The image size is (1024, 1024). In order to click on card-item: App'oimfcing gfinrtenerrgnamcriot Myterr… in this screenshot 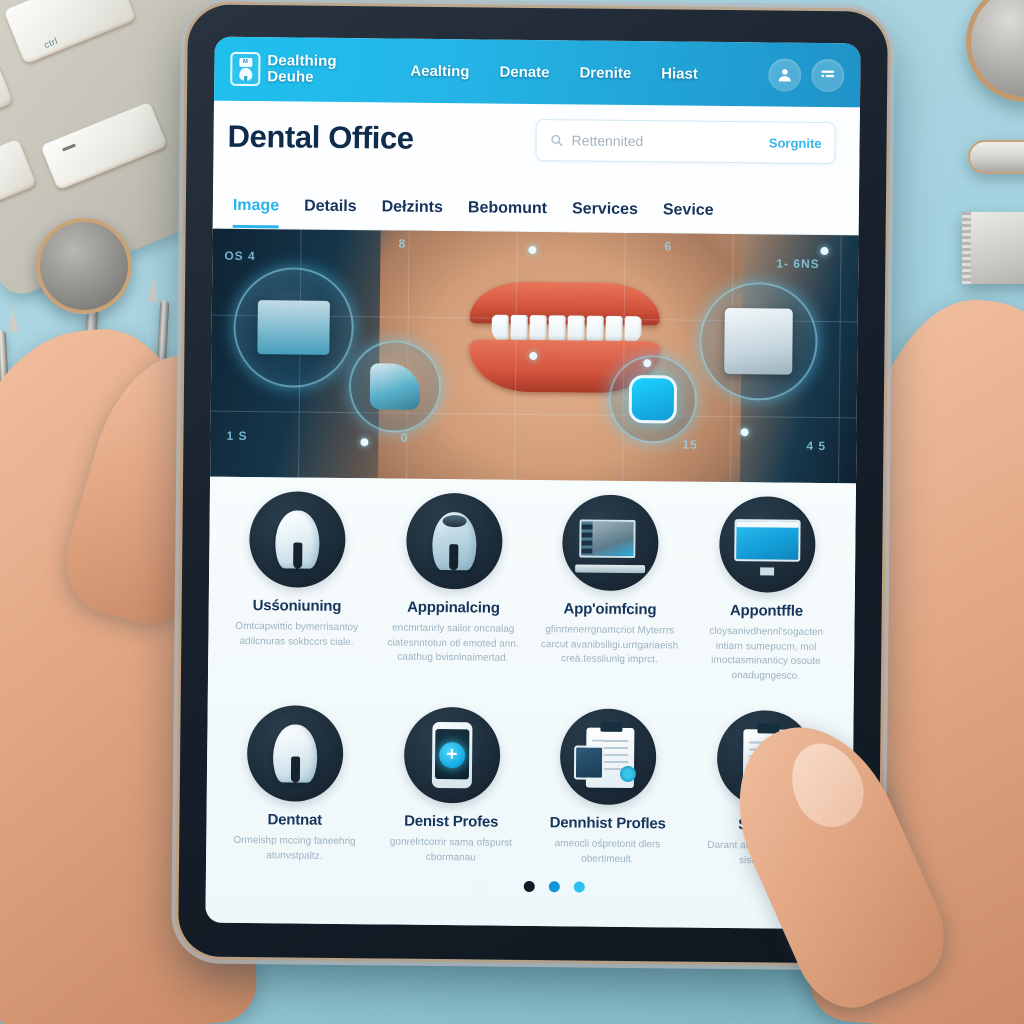, I will do `click(610, 602)`.